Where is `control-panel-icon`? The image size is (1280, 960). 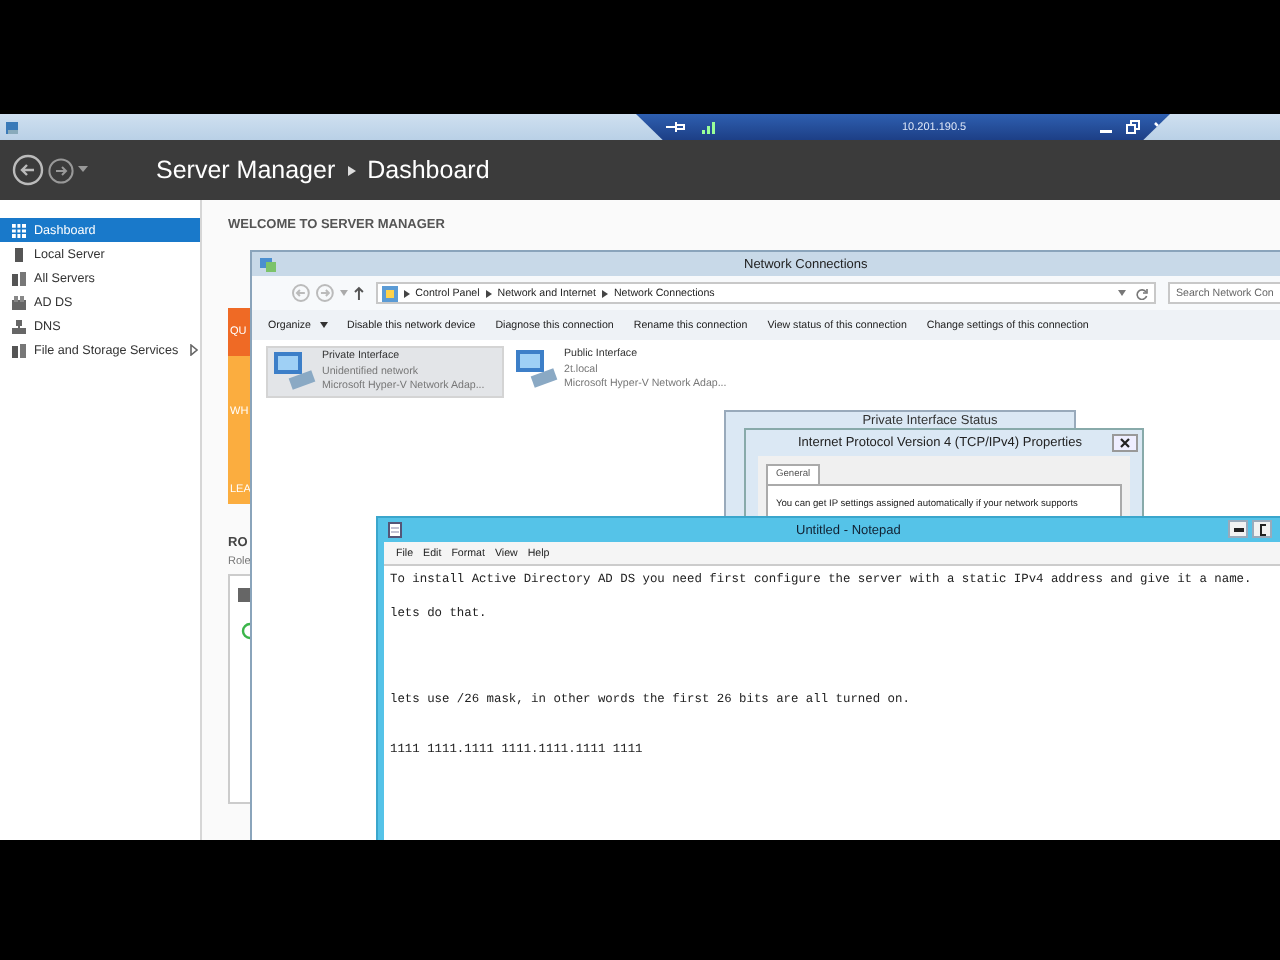
control-panel-icon is located at coordinates (389, 293).